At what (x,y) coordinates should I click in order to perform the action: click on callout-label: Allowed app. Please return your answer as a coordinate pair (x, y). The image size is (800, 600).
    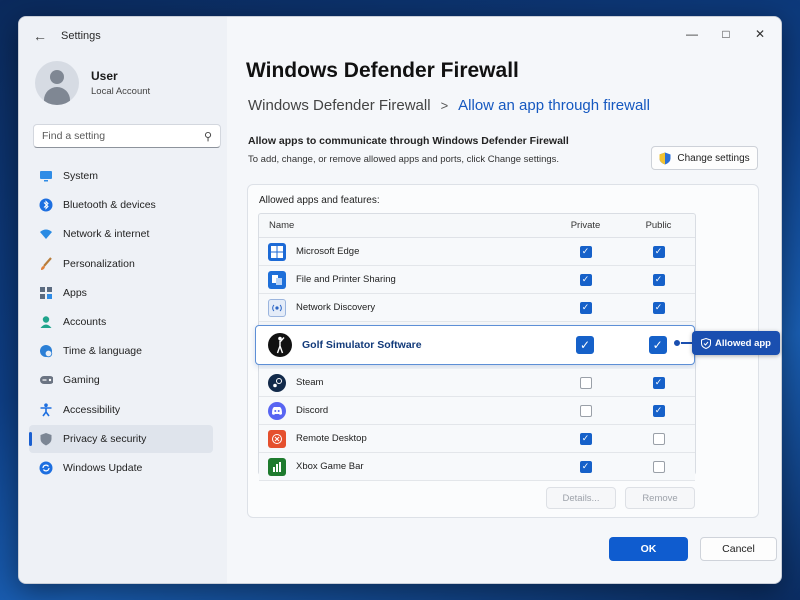
    Looking at the image, I should click on (743, 343).